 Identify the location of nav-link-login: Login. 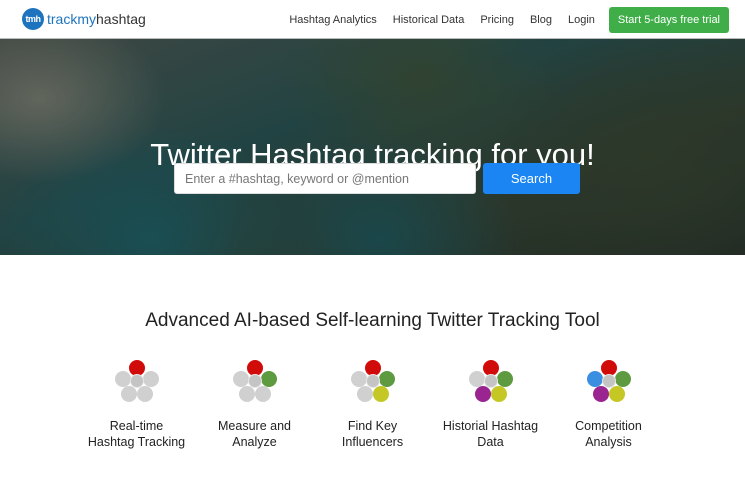
(581, 20).